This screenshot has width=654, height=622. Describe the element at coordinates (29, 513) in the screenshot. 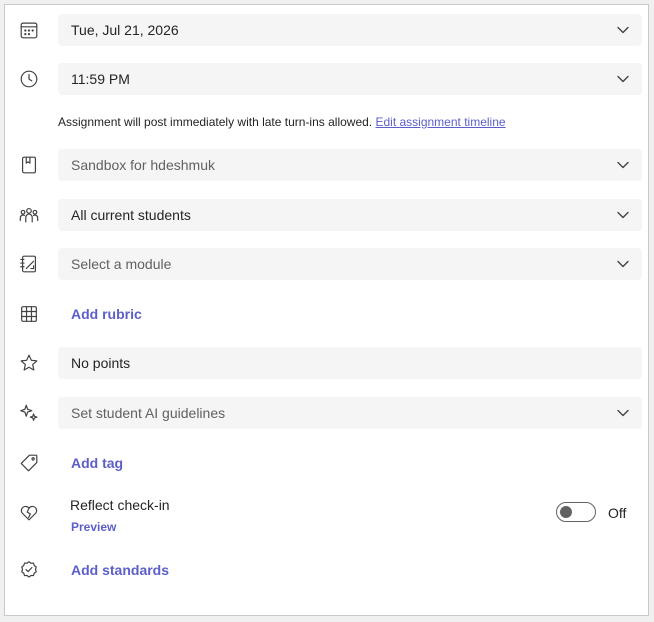

I see `heart-icon` at that location.